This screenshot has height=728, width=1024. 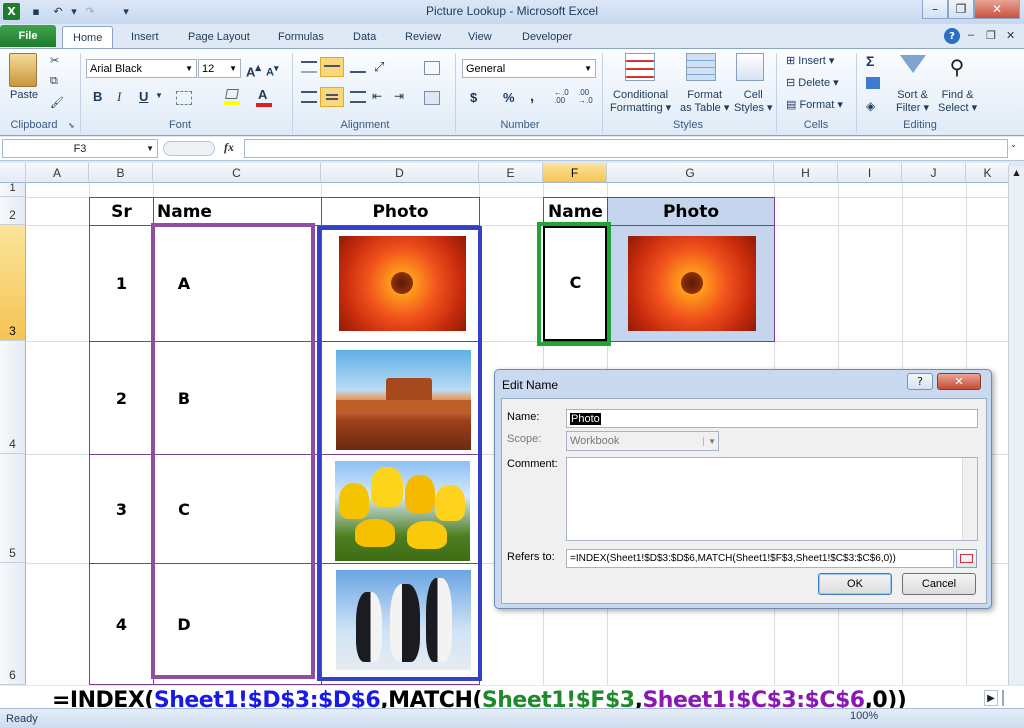 I want to click on ribbon-minimize-icon: –, so click(x=971, y=35).